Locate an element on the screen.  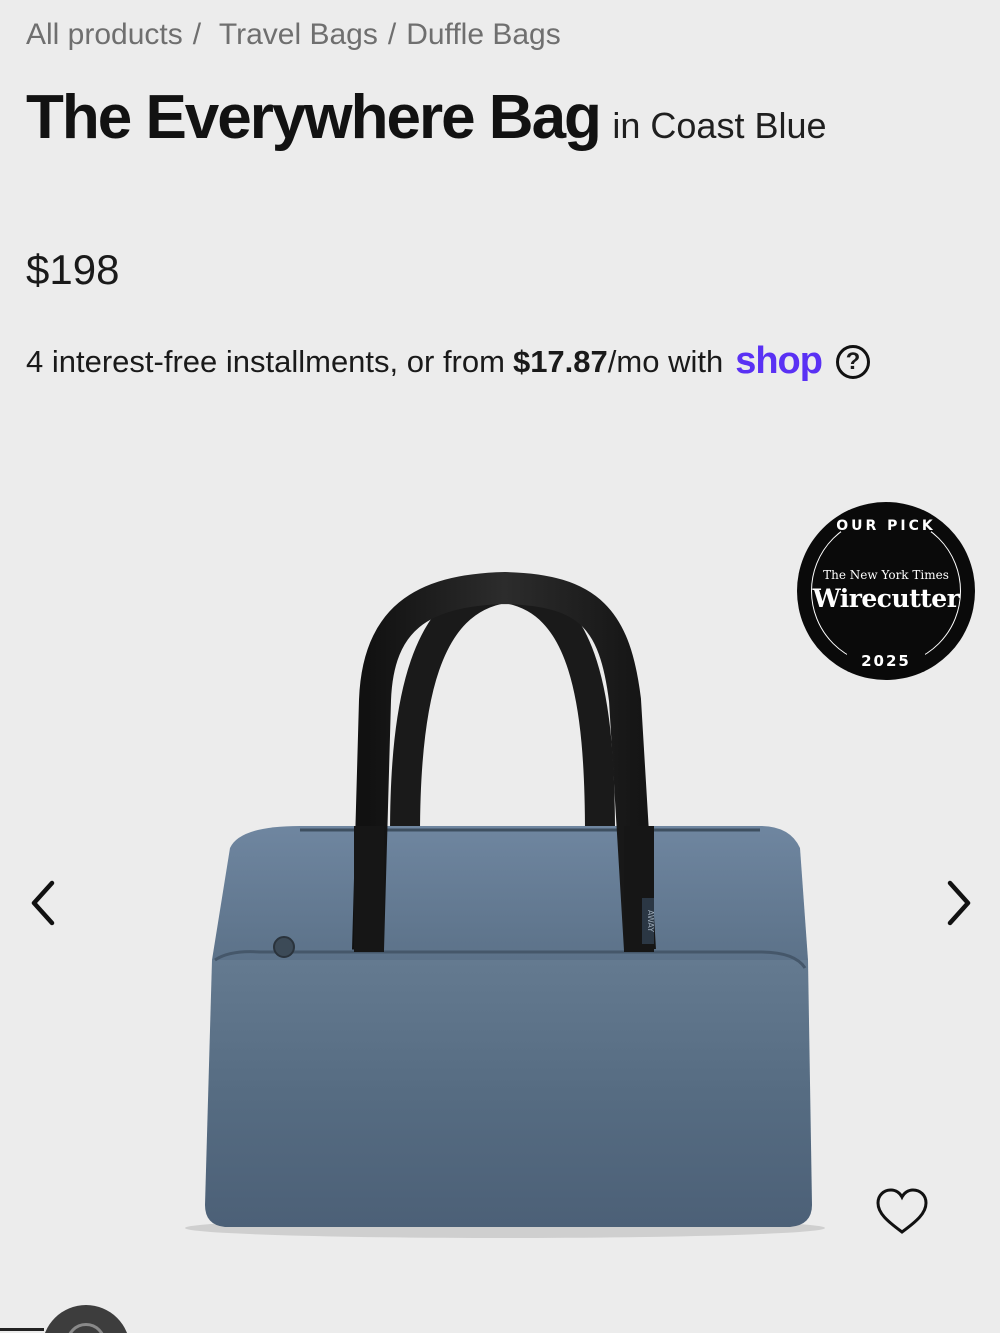
product-color: in Coast Blue is located at coordinates (719, 125).